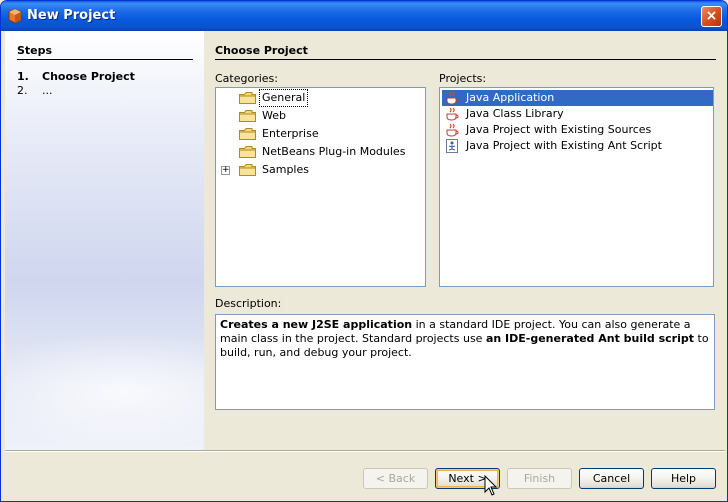 This screenshot has width=728, height=502. I want to click on categories-label: Categories:, so click(246, 78).